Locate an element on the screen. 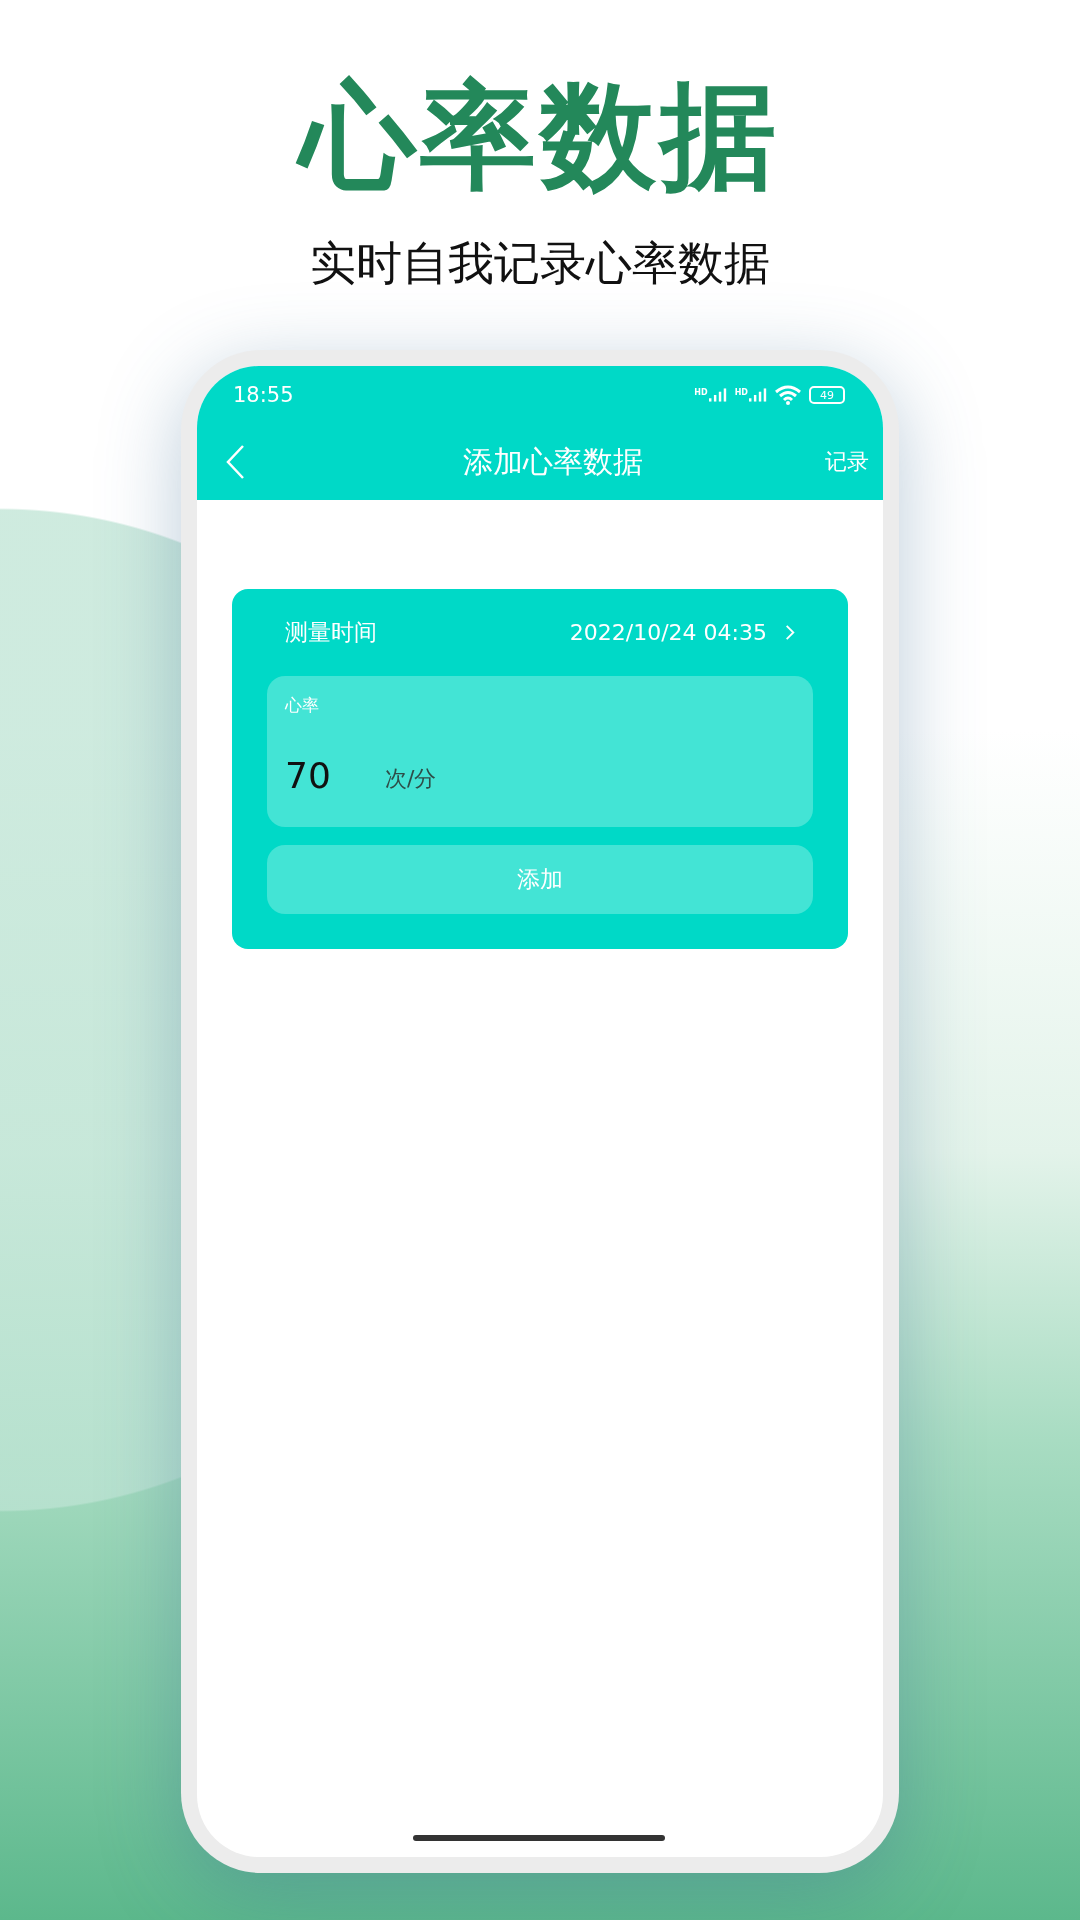 The height and width of the screenshot is (1920, 1080). field-label: 心率 is located at coordinates (302, 706).